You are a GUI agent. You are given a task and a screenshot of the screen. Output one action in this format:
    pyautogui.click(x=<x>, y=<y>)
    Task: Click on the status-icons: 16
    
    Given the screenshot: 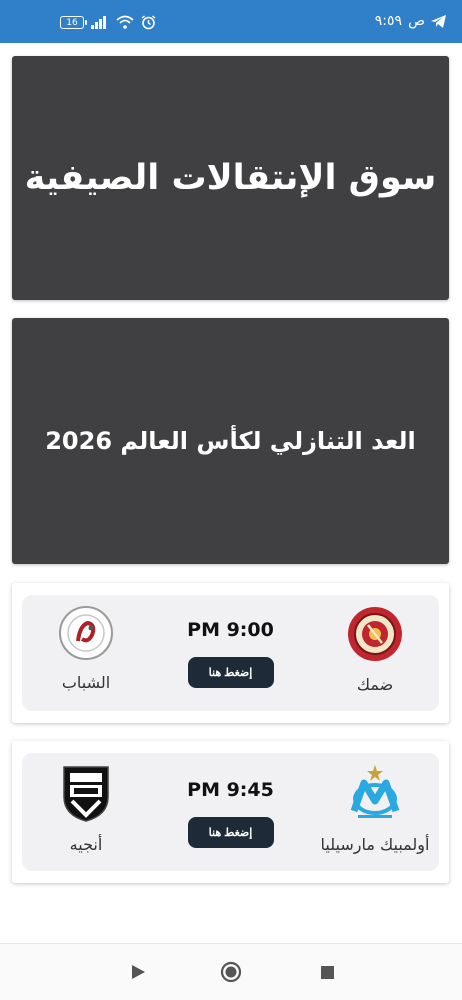 What is the action you would take?
    pyautogui.click(x=108, y=22)
    